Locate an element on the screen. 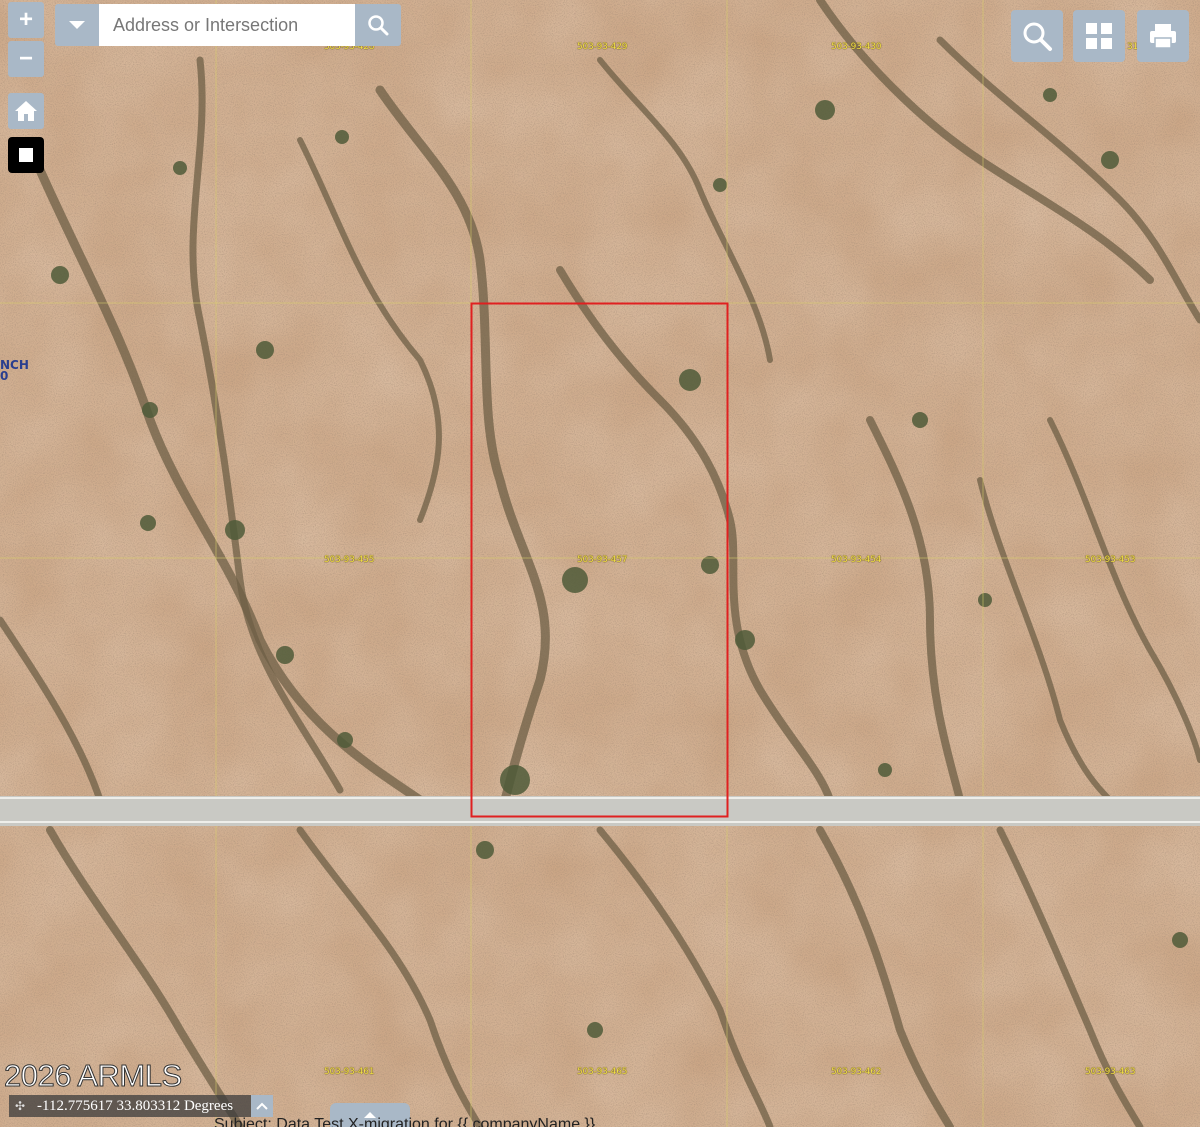 Image resolution: width=1200 pixels, height=1127 pixels. parcel-label: 503-93-430 is located at coordinates (856, 47).